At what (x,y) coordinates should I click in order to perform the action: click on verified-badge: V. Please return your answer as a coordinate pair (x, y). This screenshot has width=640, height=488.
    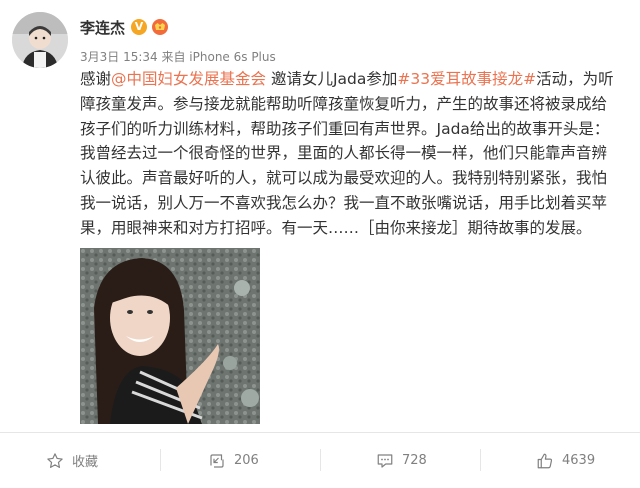
    Looking at the image, I should click on (139, 27).